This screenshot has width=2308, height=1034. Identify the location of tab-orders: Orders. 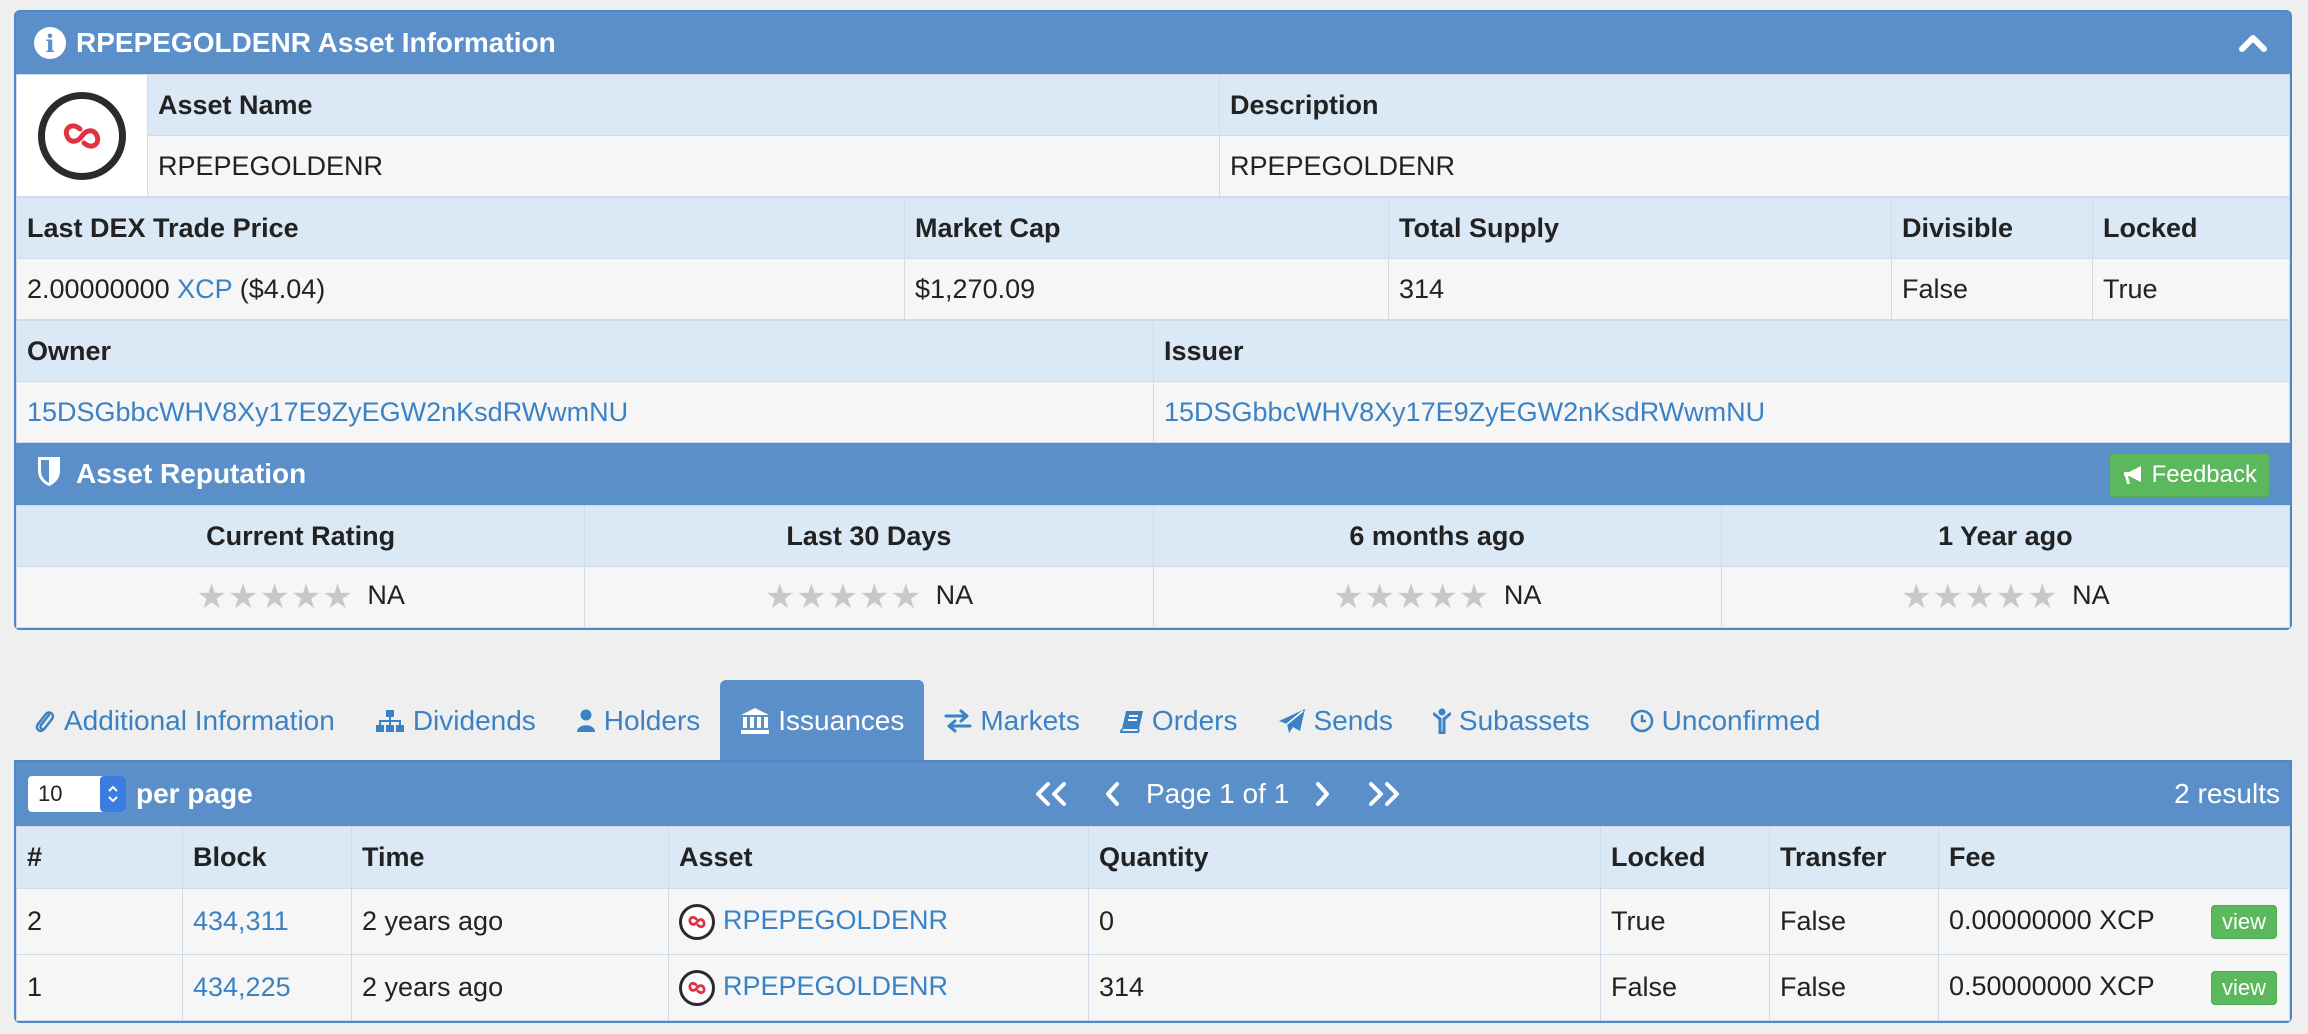
(1179, 721).